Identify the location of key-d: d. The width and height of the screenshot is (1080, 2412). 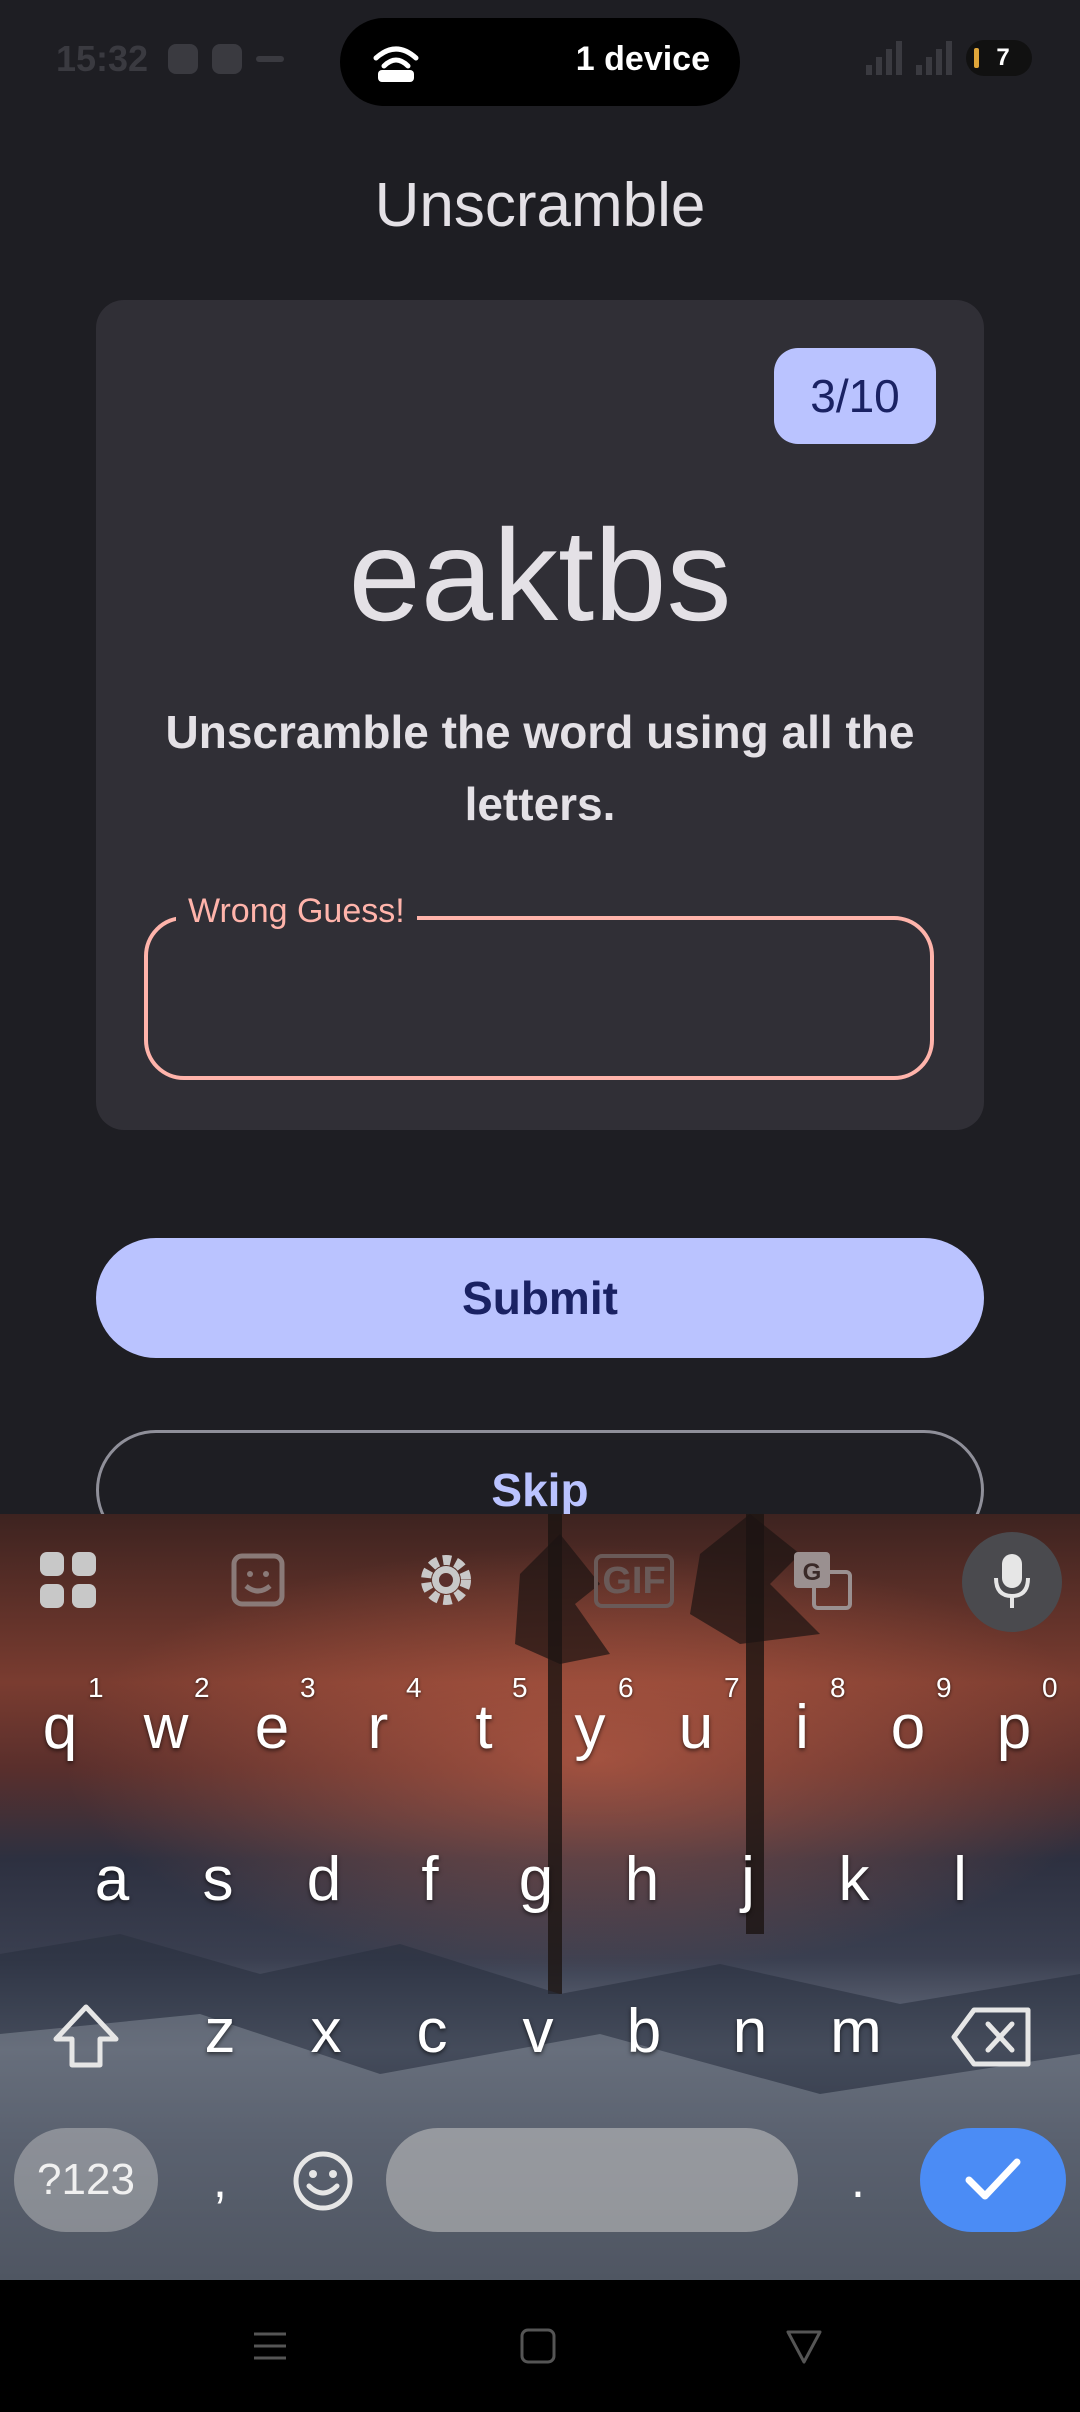
(324, 1880).